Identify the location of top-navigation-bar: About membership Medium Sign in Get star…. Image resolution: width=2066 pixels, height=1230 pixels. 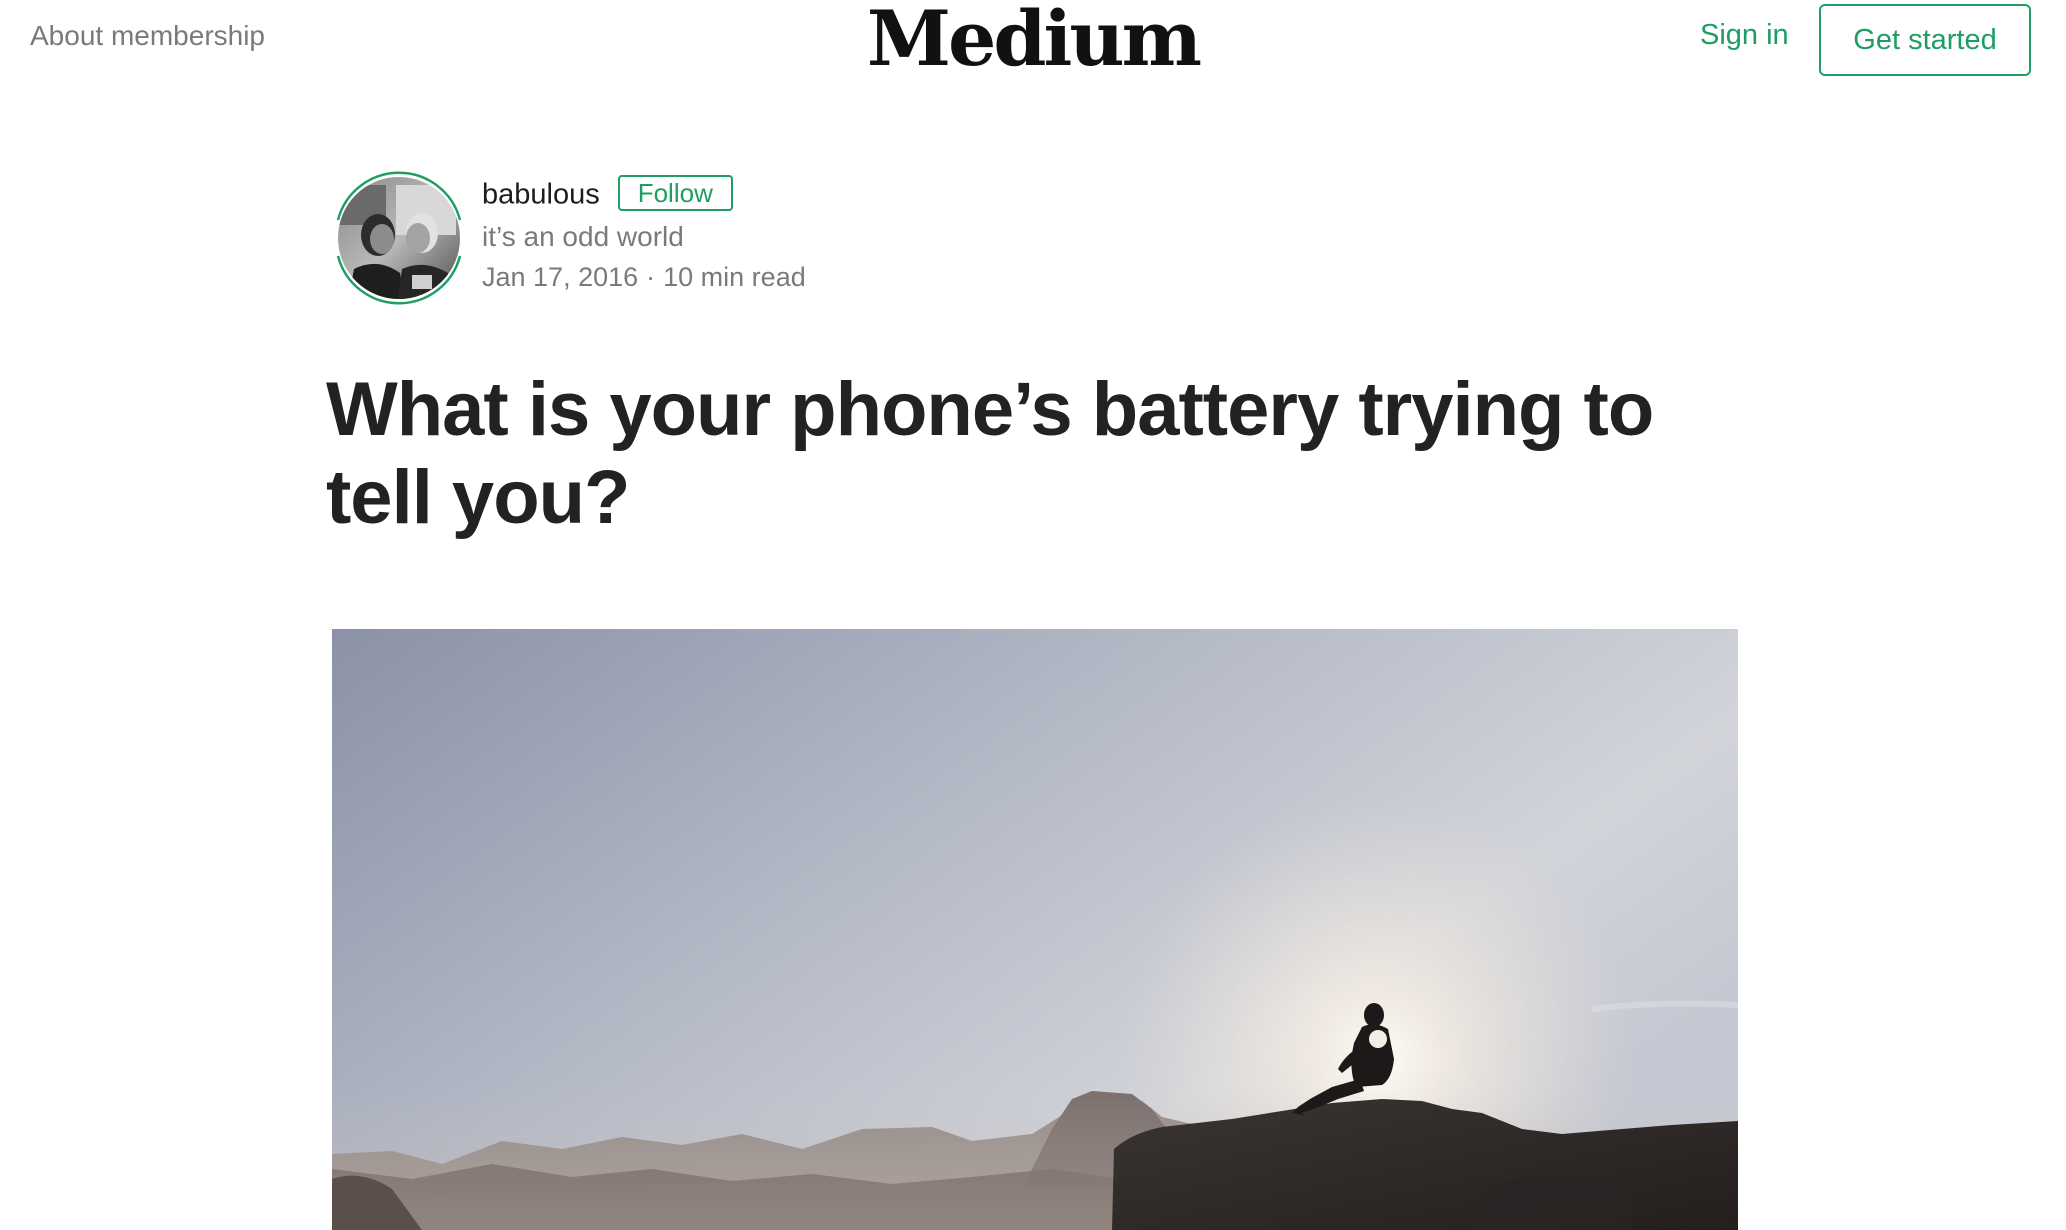
(1033, 45).